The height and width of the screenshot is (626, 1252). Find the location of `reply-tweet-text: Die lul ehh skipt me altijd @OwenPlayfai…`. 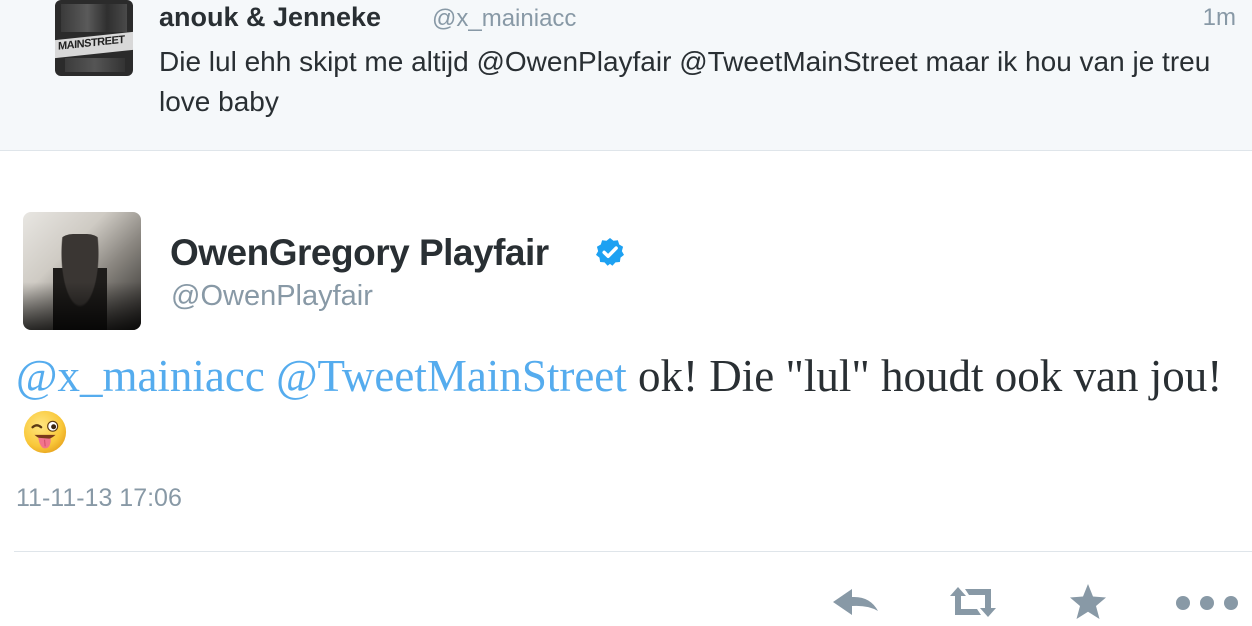

reply-tweet-text: Die lul ehh skipt me altijd @OwenPlayfai… is located at coordinates (685, 81).